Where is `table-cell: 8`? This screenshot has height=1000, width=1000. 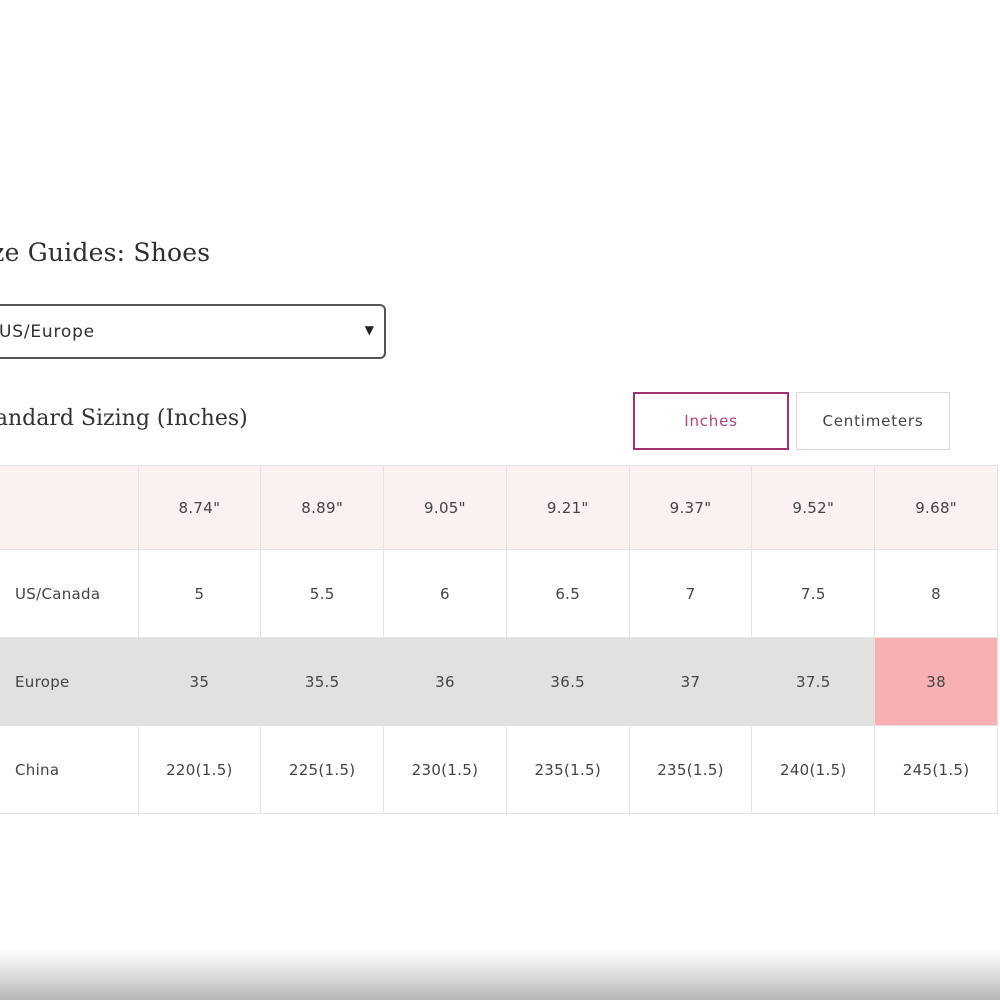
table-cell: 8 is located at coordinates (936, 593).